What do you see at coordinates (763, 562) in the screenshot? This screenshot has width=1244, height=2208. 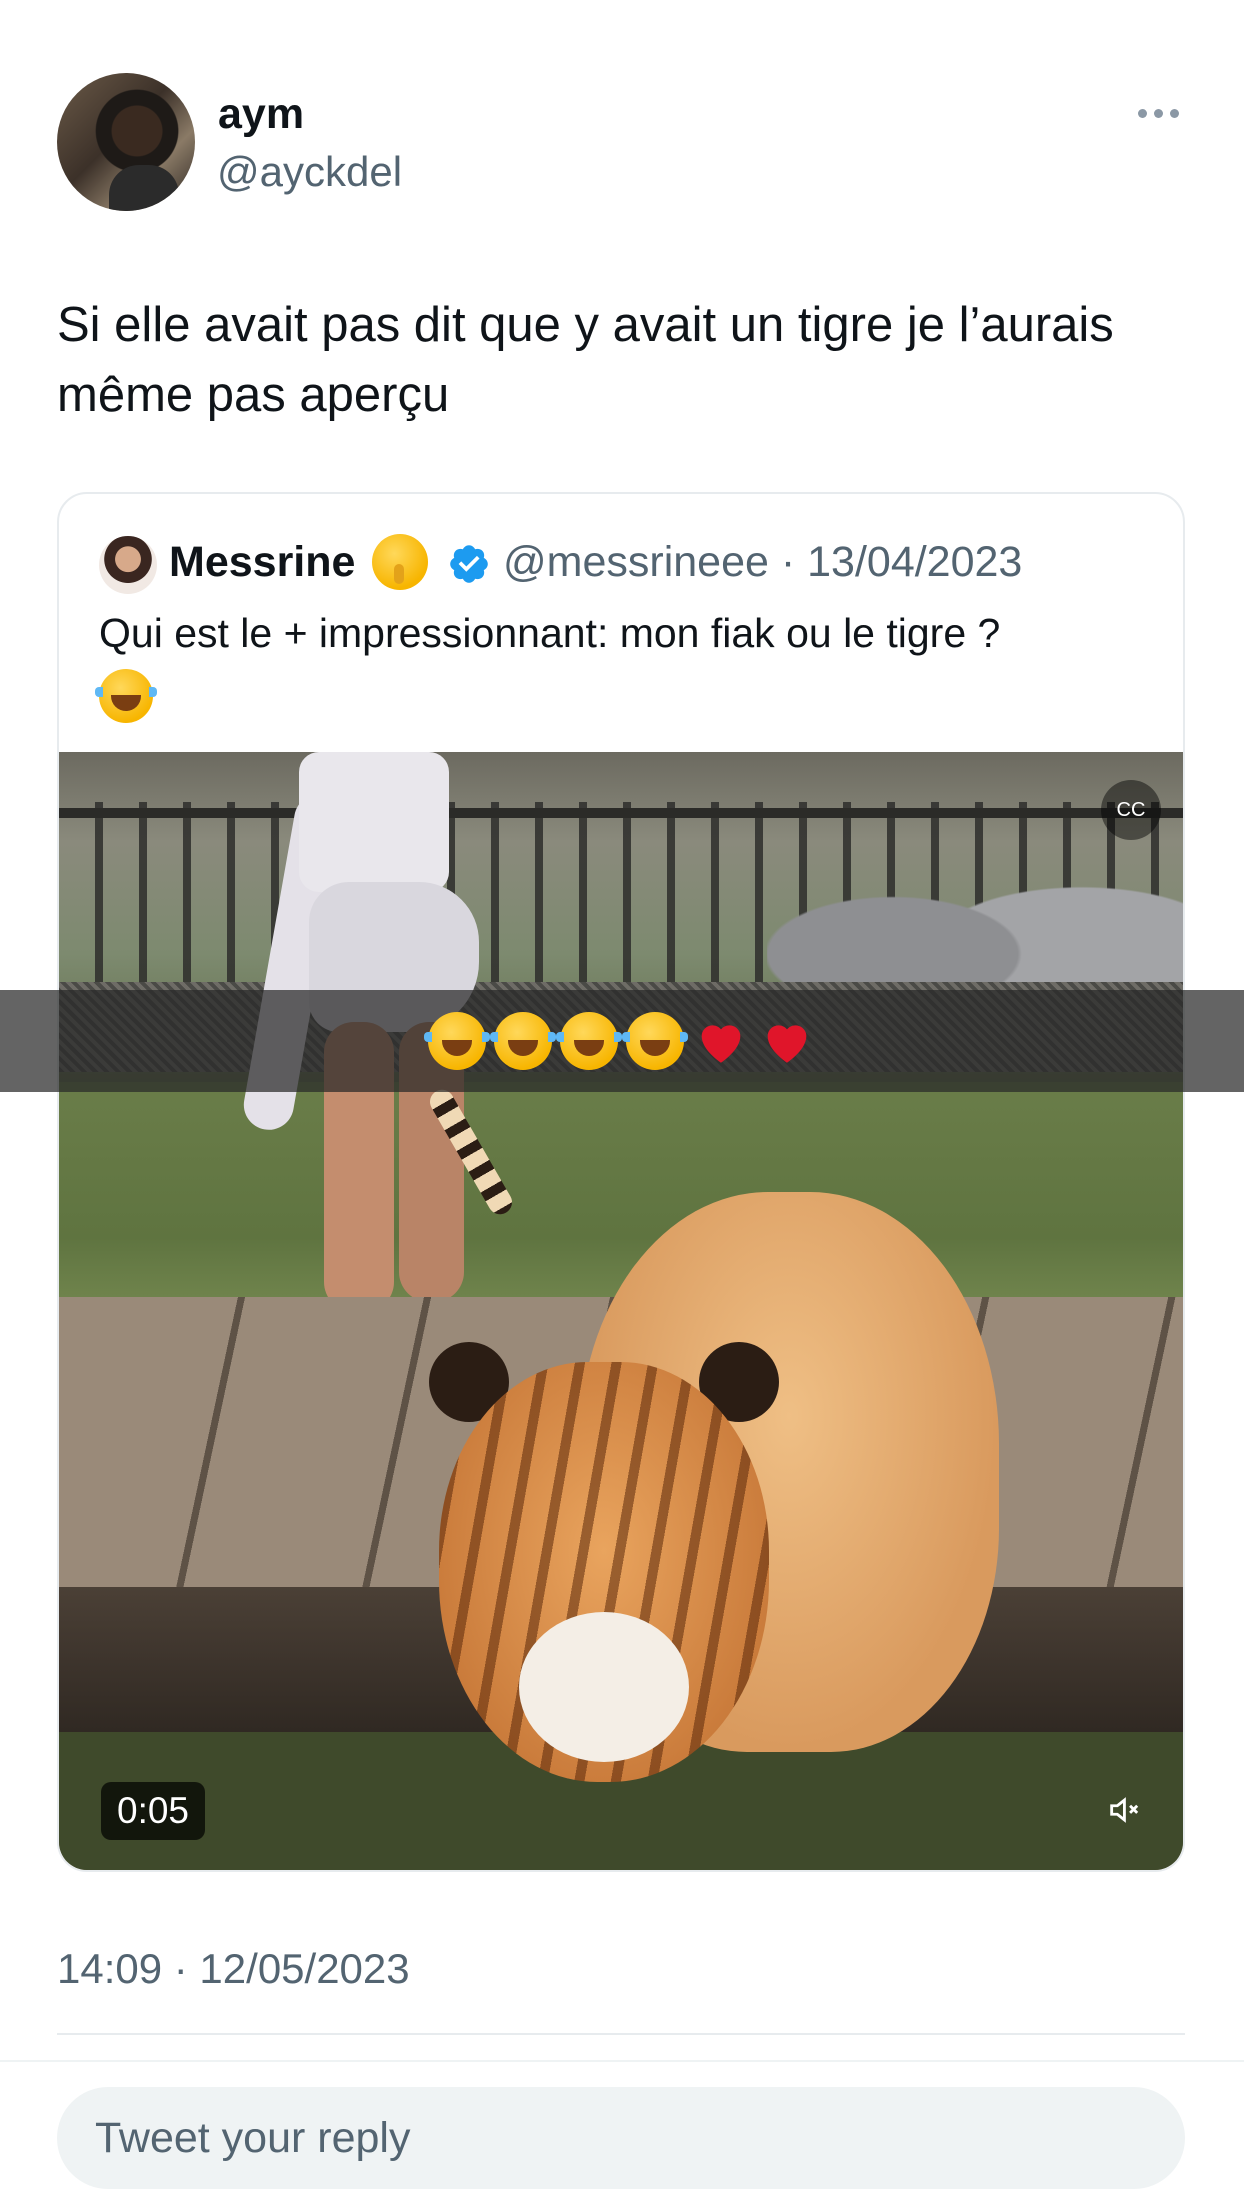 I see `quoted-handle-and-date: @messrineee · 13/04/2023` at bounding box center [763, 562].